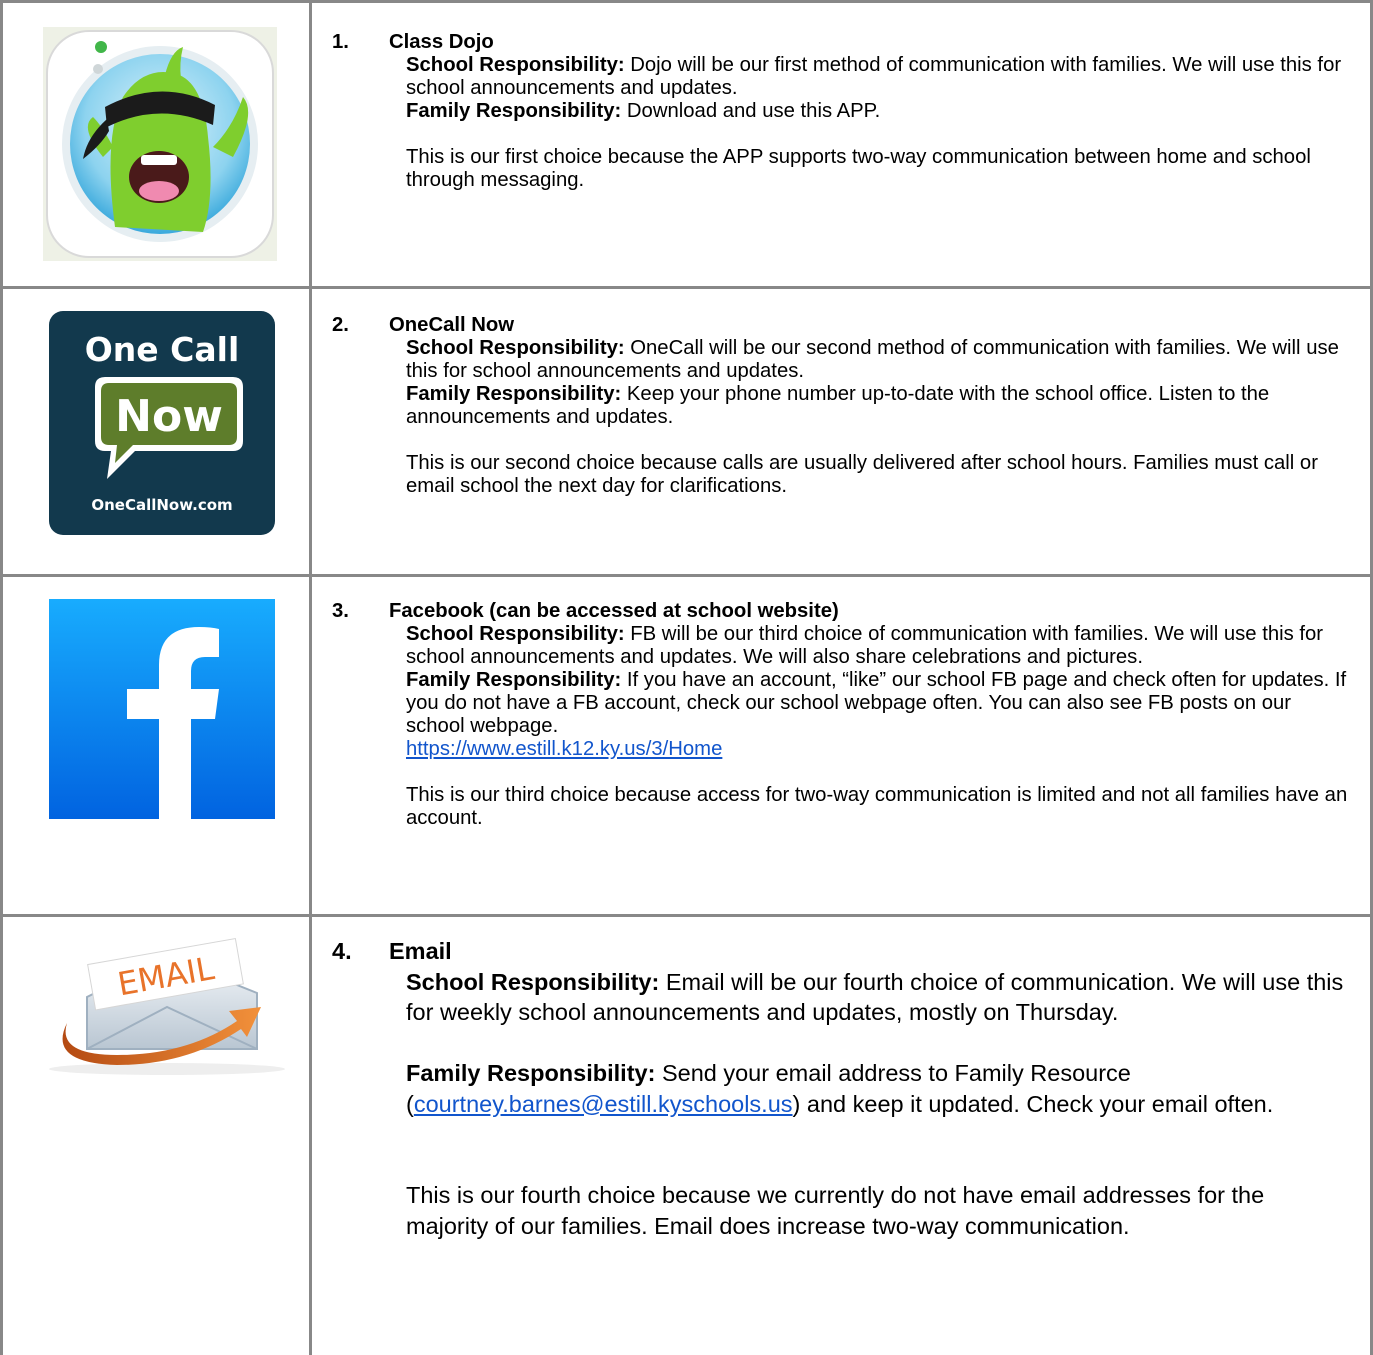 The height and width of the screenshot is (1355, 1373). I want to click on onecall-logo-line2: Now, so click(169, 416).